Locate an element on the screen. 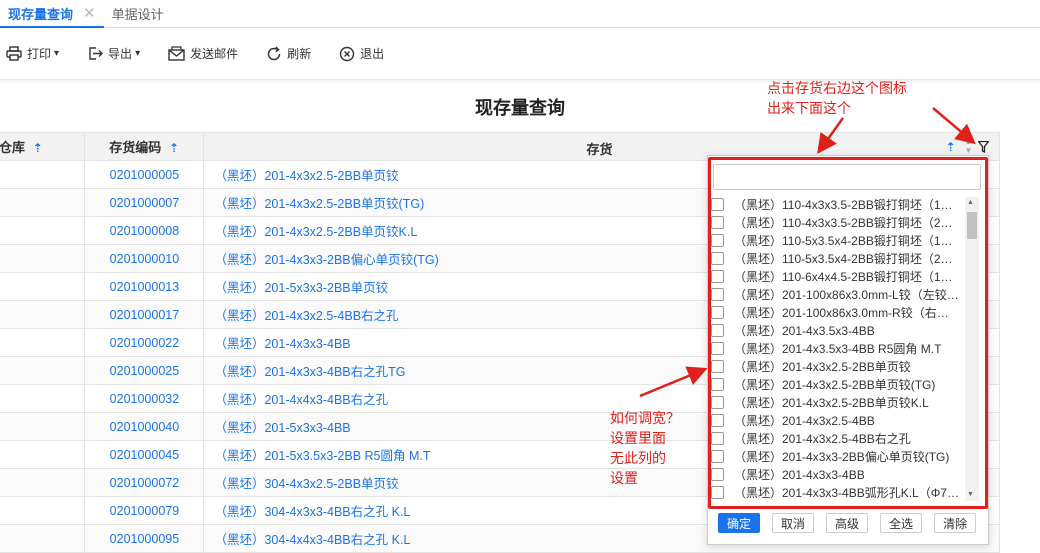 Image resolution: width=1040 pixels, height=553 pixels. arrow-to-popup is located at coordinates (831, 136).